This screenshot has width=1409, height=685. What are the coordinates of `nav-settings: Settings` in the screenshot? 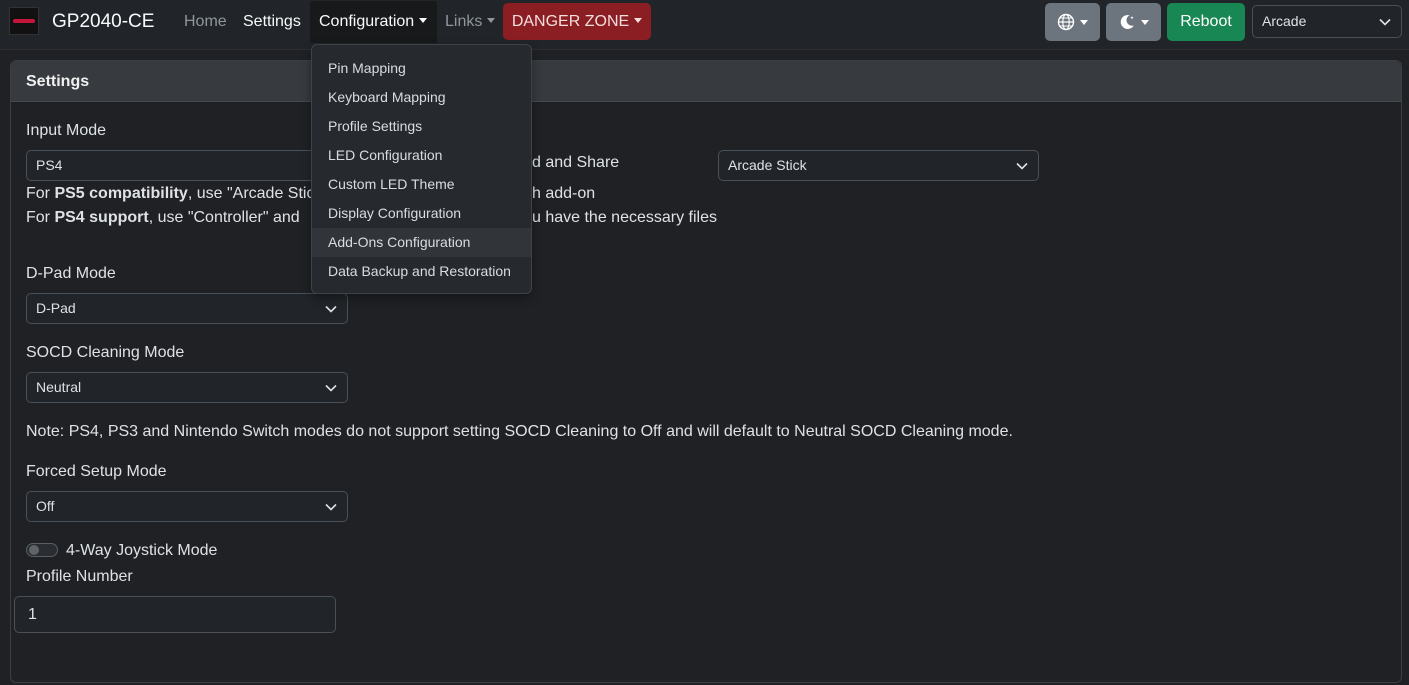 It's located at (272, 22).